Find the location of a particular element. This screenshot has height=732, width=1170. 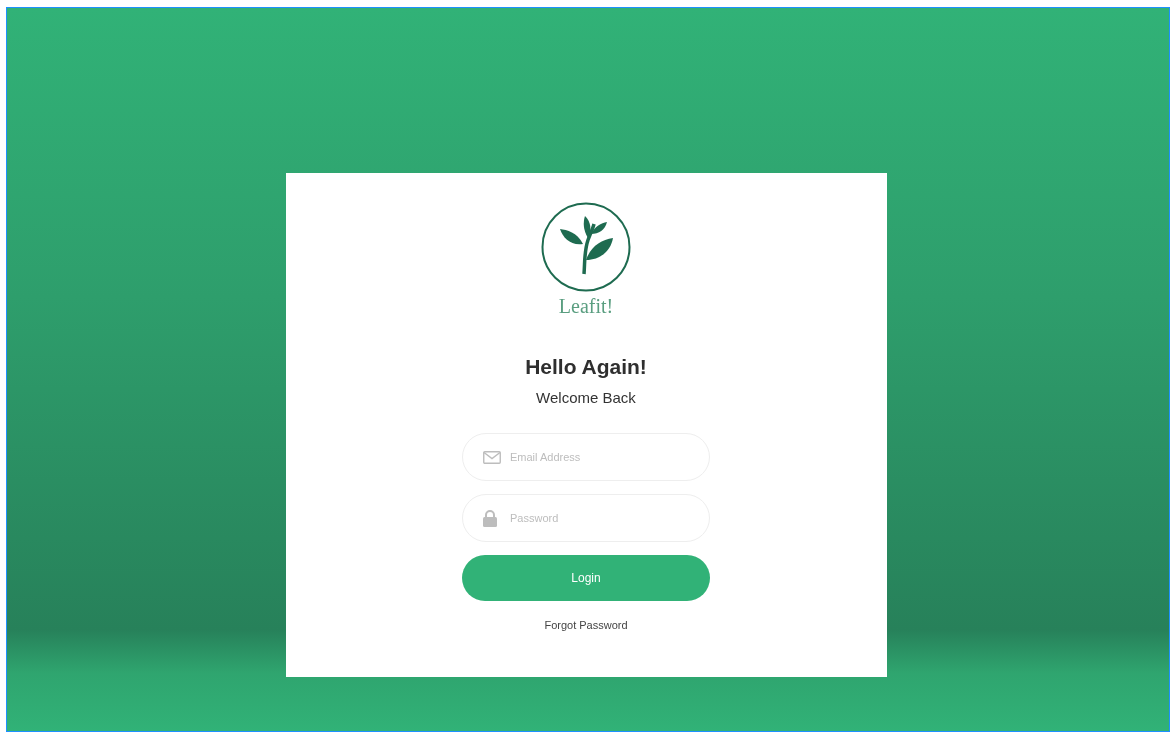

leaf-logo-icon is located at coordinates (586, 247).